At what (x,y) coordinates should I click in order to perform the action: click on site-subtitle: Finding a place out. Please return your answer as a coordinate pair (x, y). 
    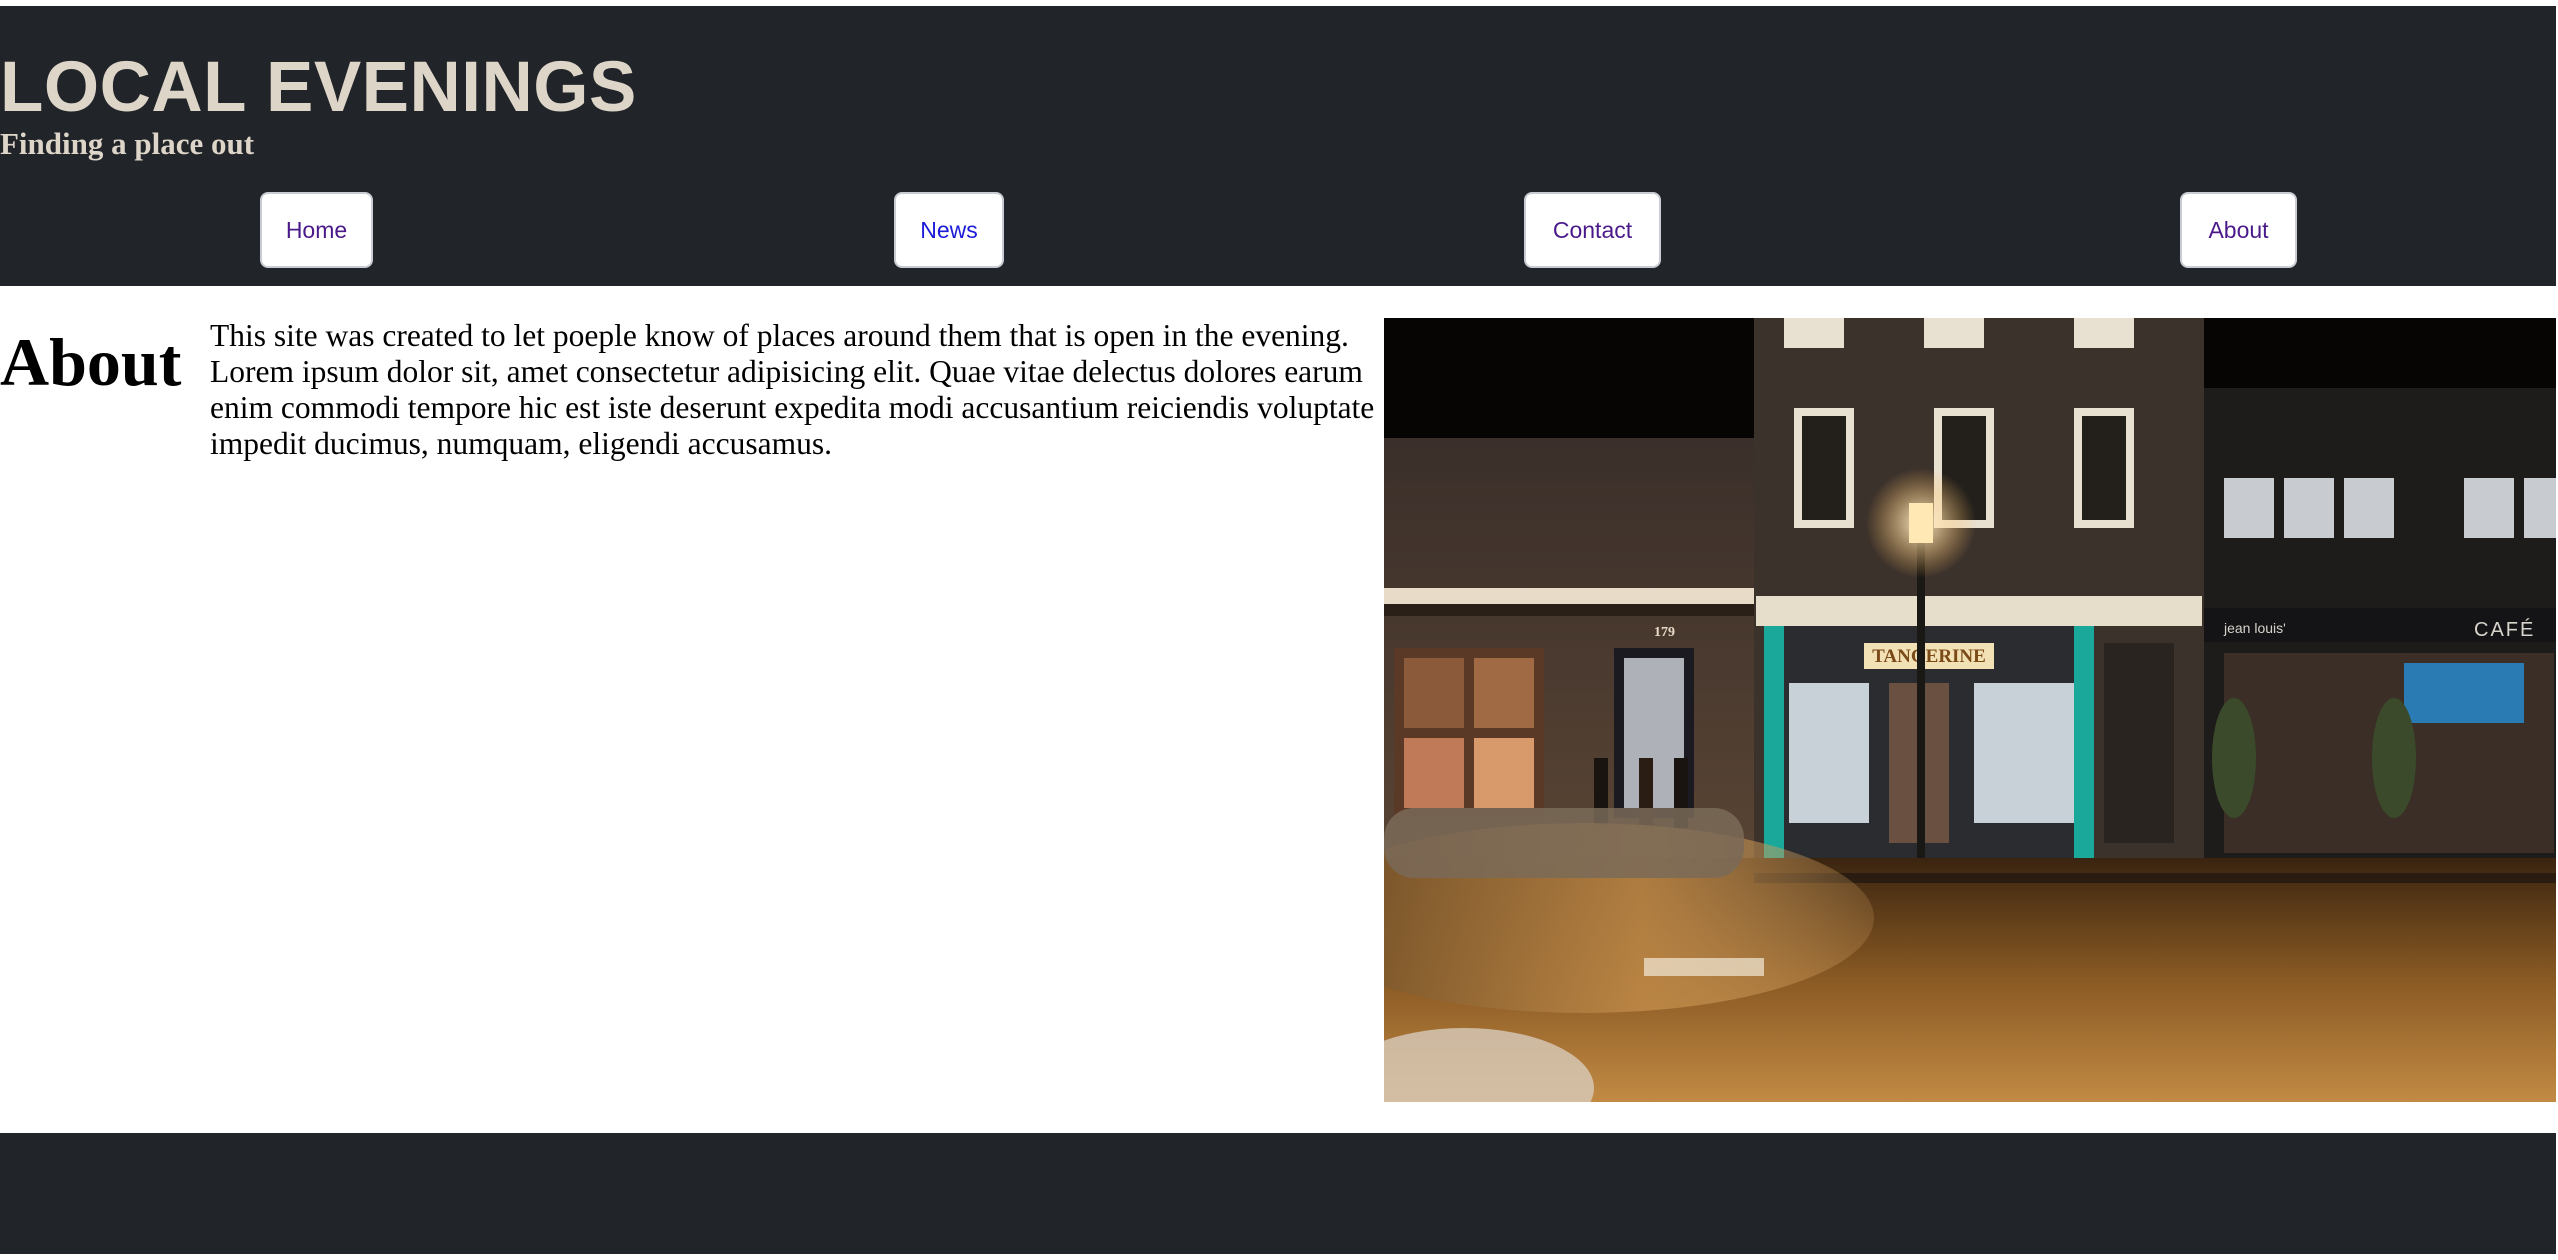
    Looking at the image, I should click on (127, 143).